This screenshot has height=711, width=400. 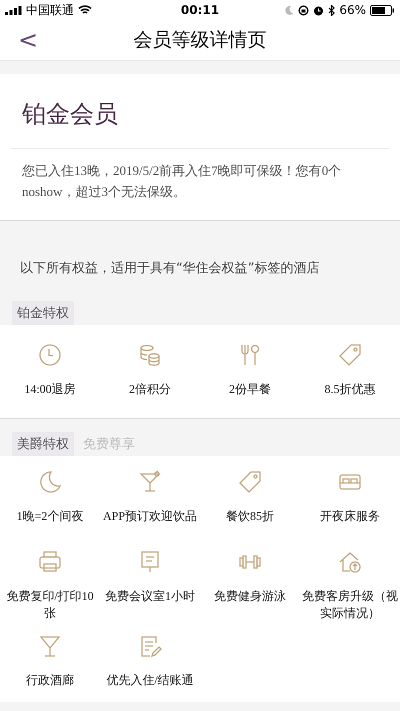 I want to click on battery-percent: 66%, so click(x=352, y=10).